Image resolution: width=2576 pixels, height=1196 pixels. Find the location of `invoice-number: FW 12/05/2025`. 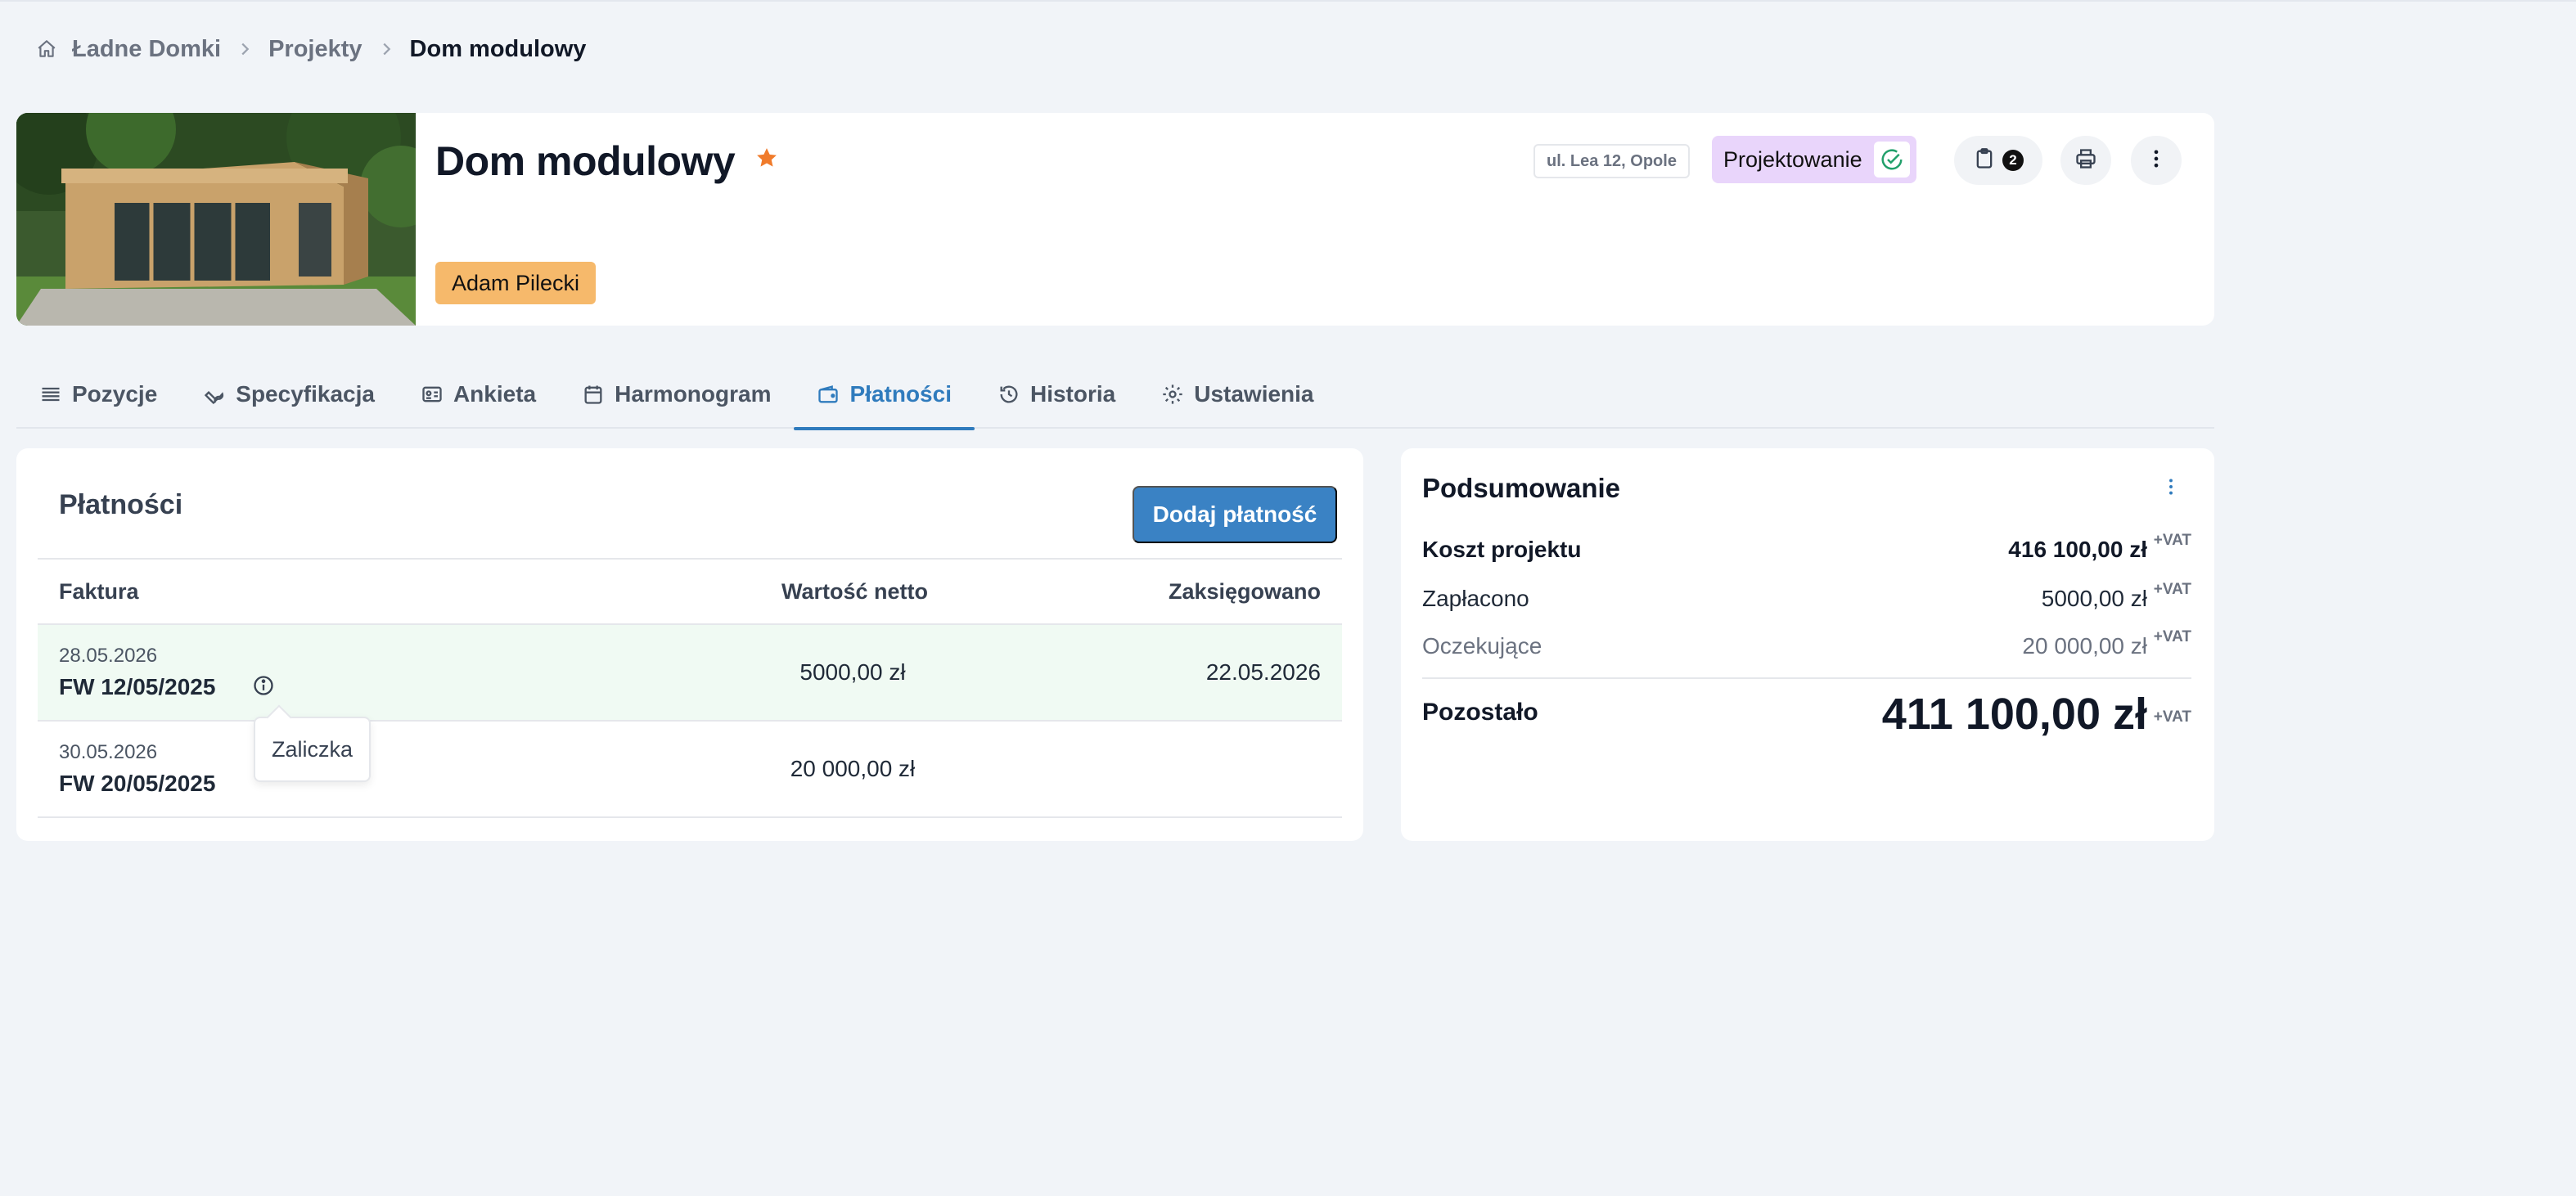

invoice-number: FW 12/05/2025 is located at coordinates (137, 686).